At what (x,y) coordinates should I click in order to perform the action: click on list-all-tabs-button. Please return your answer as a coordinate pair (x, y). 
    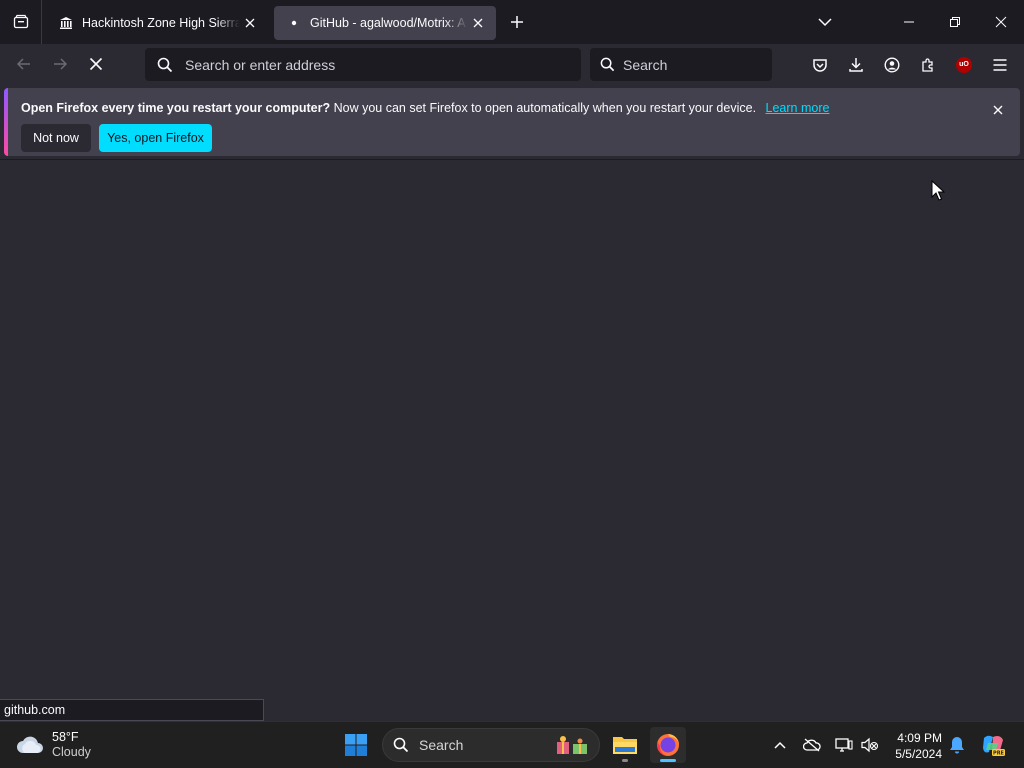
    Looking at the image, I should click on (825, 22).